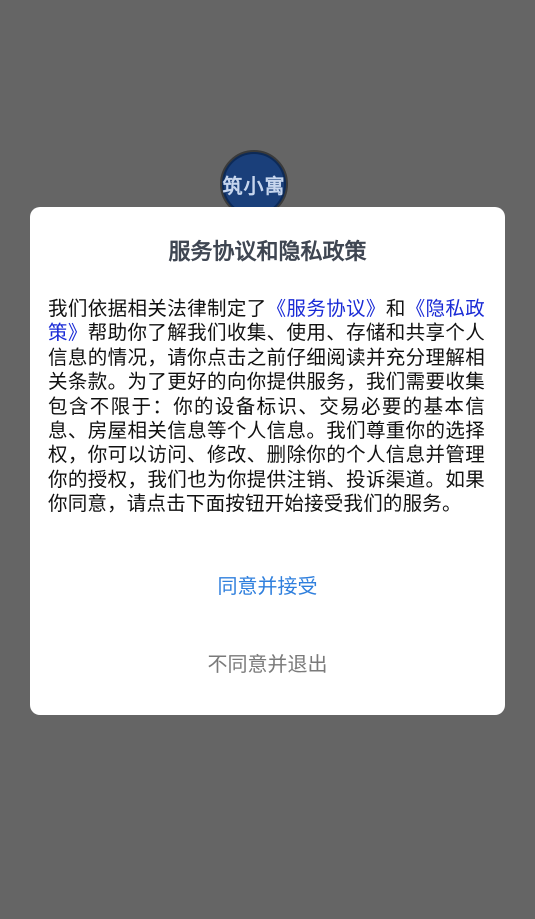 The height and width of the screenshot is (919, 535). Describe the element at coordinates (267, 587) in the screenshot. I see `accept-button: 同意并接受` at that location.